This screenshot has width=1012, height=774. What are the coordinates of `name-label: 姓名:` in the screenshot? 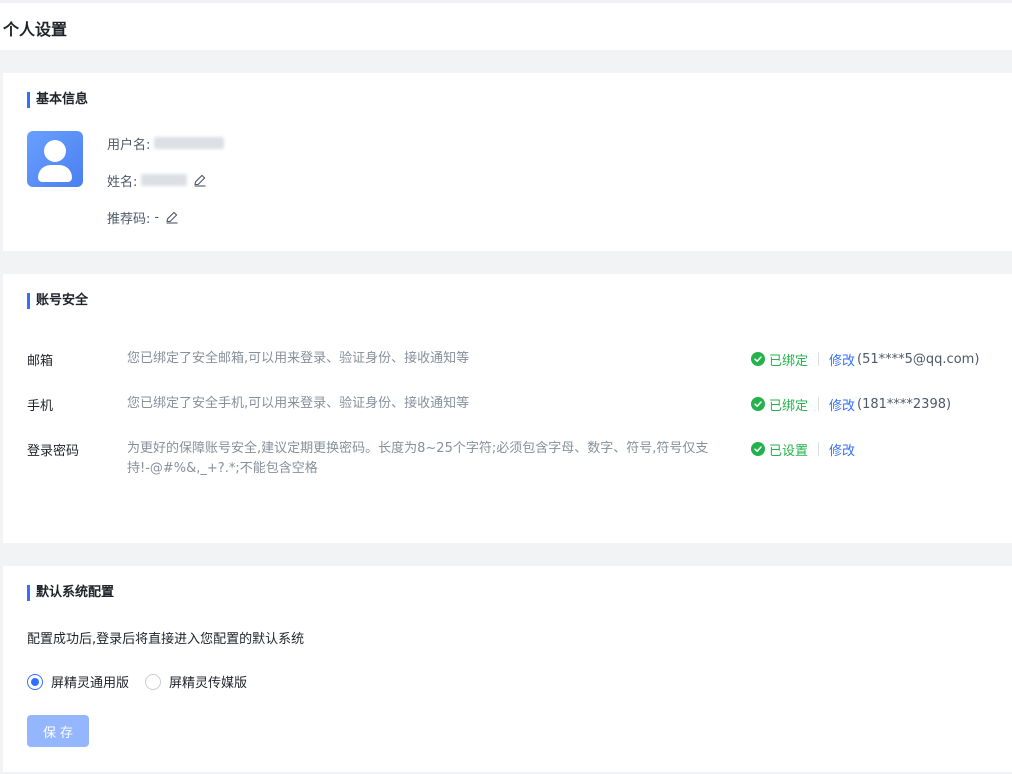 It's located at (122, 182).